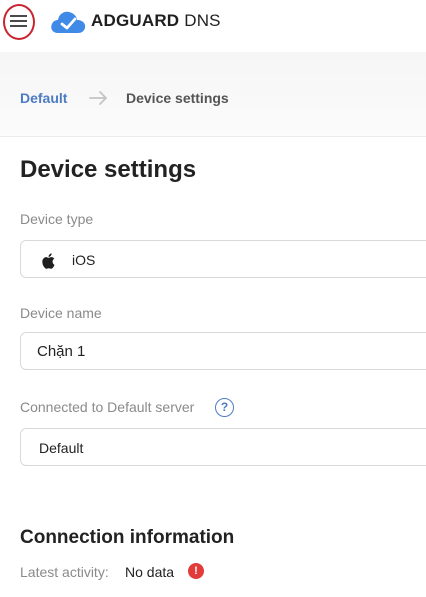 The height and width of the screenshot is (597, 426). What do you see at coordinates (48, 261) in the screenshot?
I see `apple-icon` at bounding box center [48, 261].